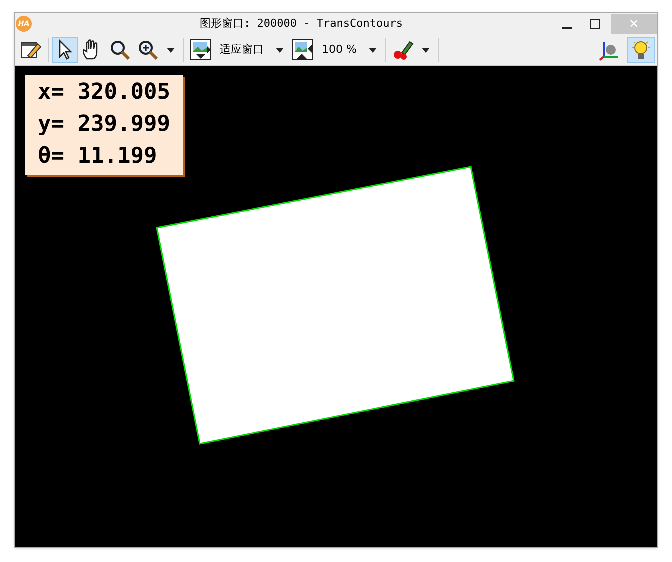 This screenshot has width=672, height=562. What do you see at coordinates (595, 24) in the screenshot?
I see `maximize-icon` at bounding box center [595, 24].